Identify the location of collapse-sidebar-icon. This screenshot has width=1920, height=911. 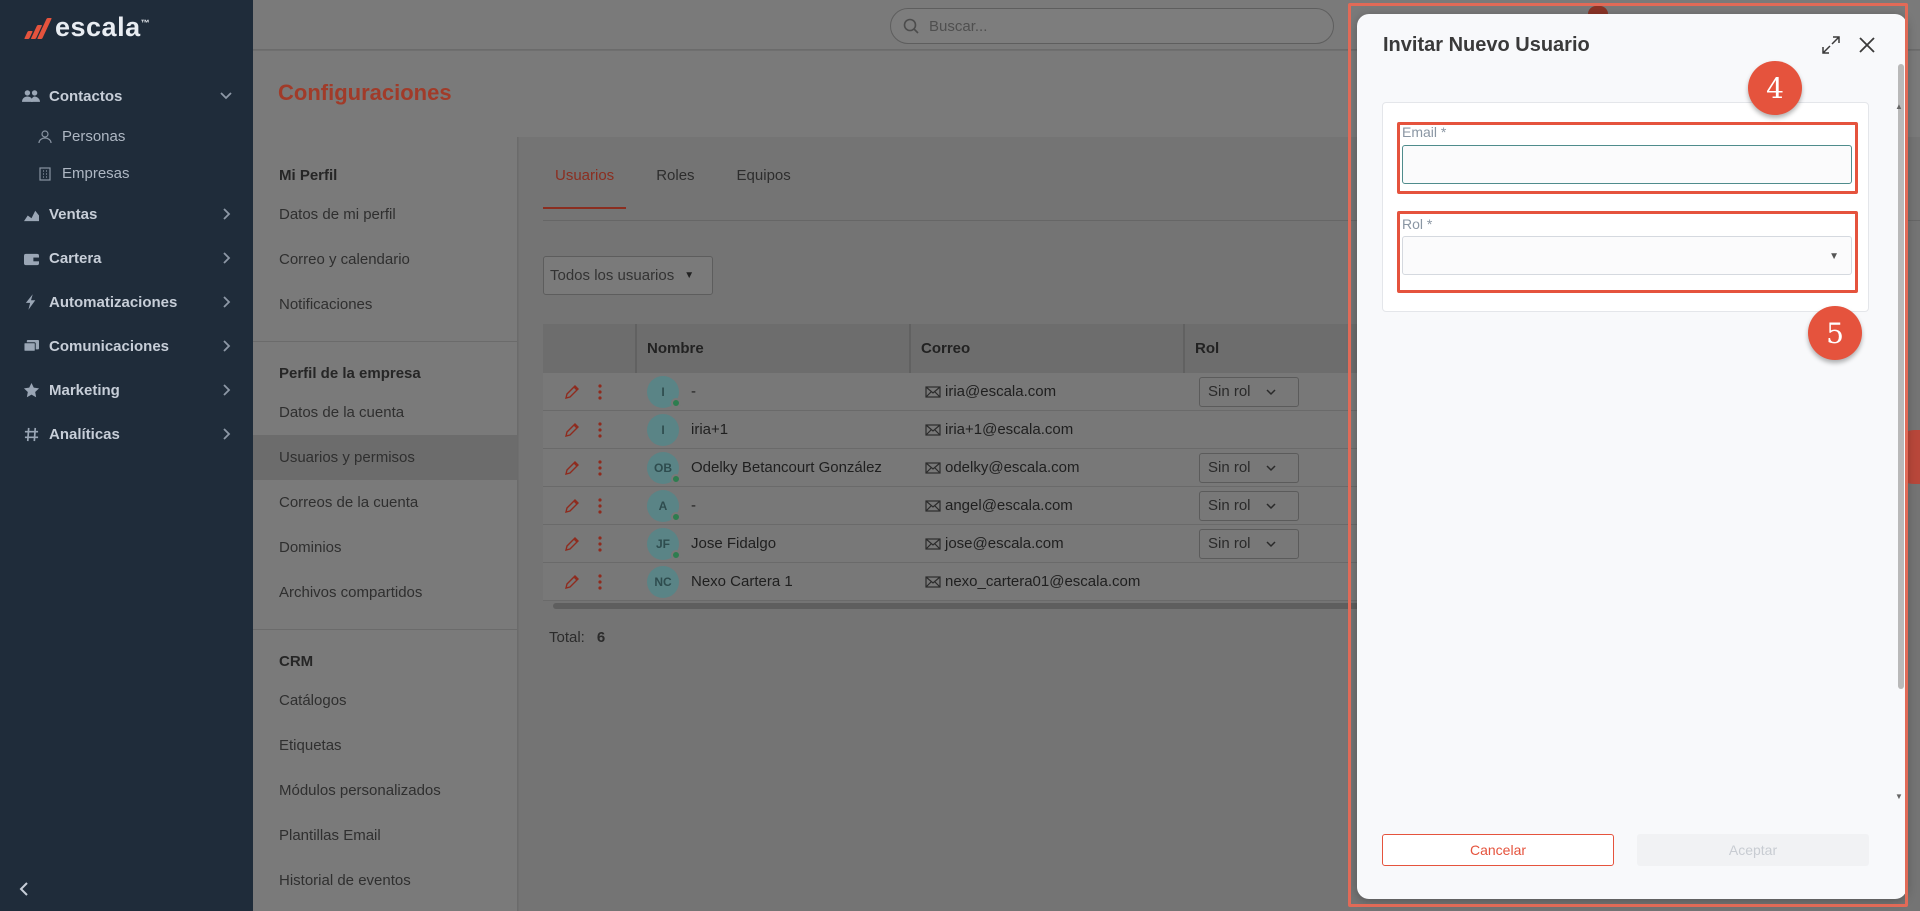
(24, 889).